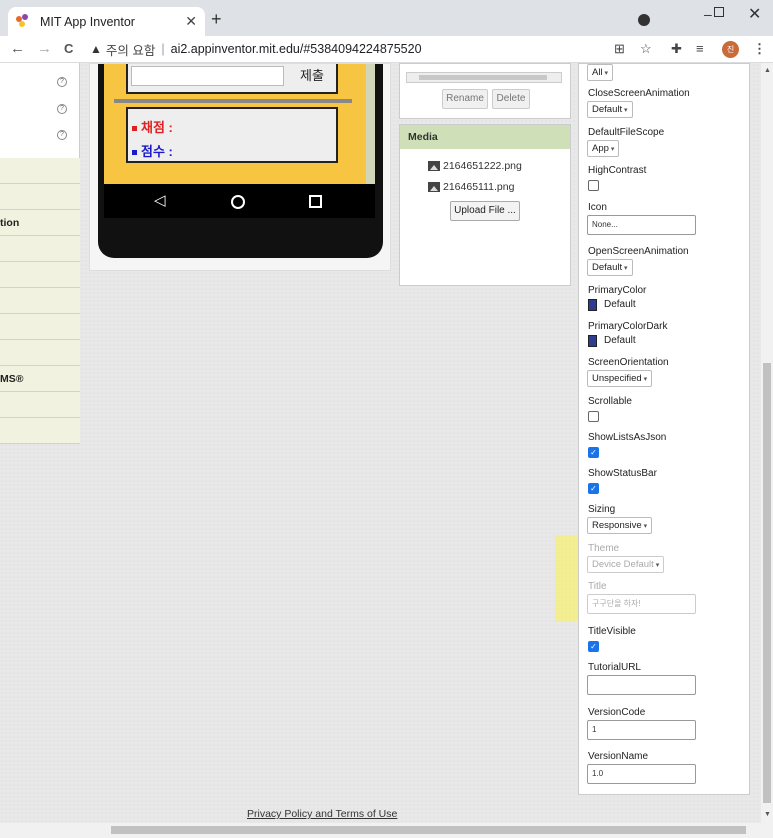 The height and width of the screenshot is (838, 773). Describe the element at coordinates (386, 18) in the screenshot. I see `browser-tab-bar: MIT App Inventor ✕ + – ✕` at that location.